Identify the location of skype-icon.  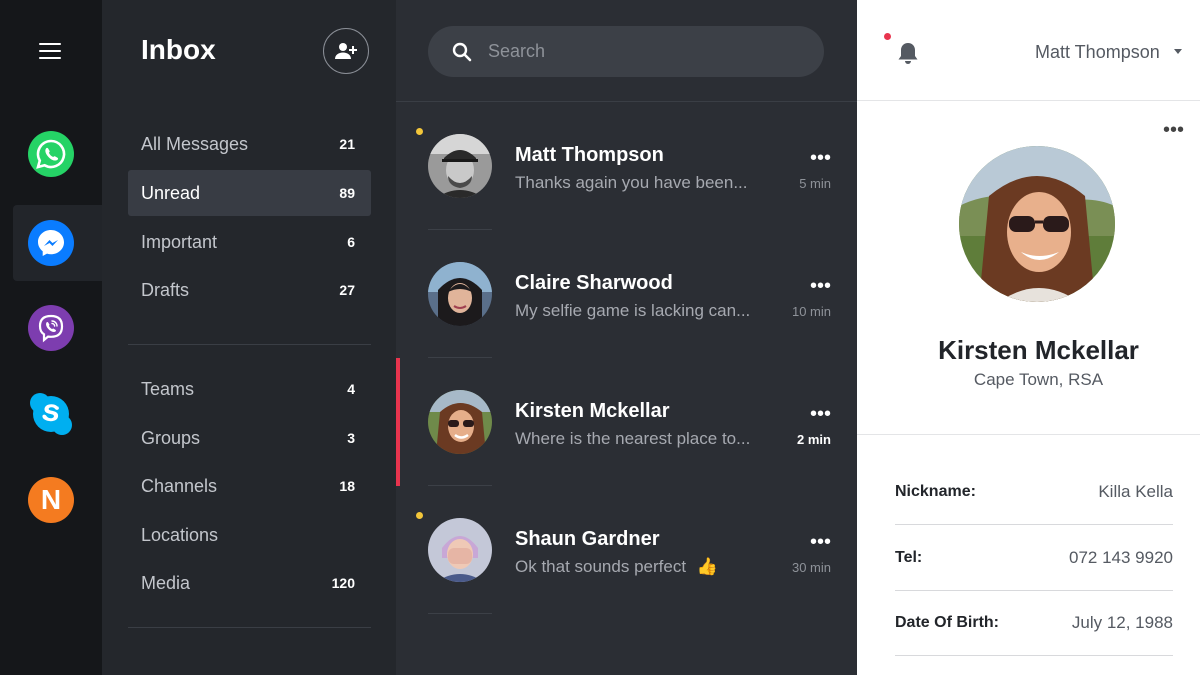
(51, 414).